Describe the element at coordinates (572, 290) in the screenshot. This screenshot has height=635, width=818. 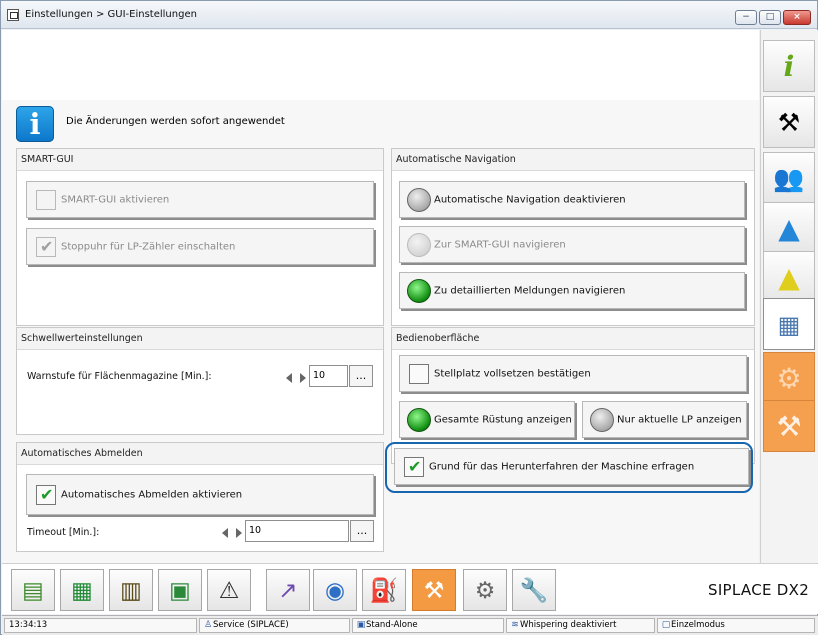
I see `navigate-detailed-messages-button: Zu detaillierten Meldungen navigieren` at that location.